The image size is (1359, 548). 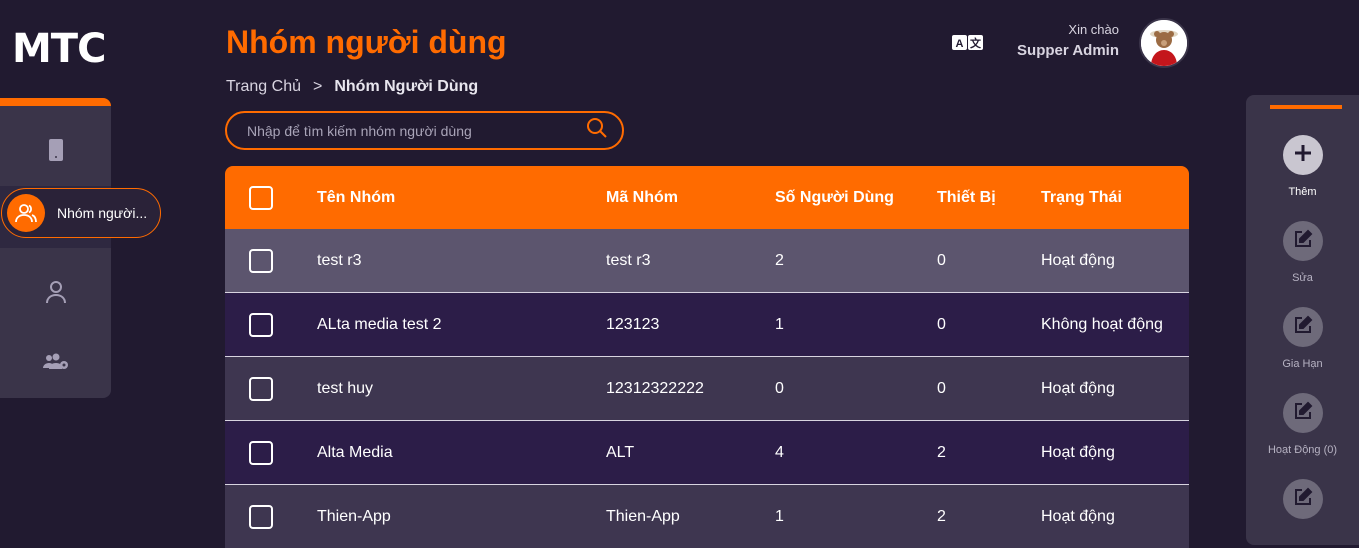 What do you see at coordinates (345, 388) in the screenshot?
I see `cell-name: test huy` at bounding box center [345, 388].